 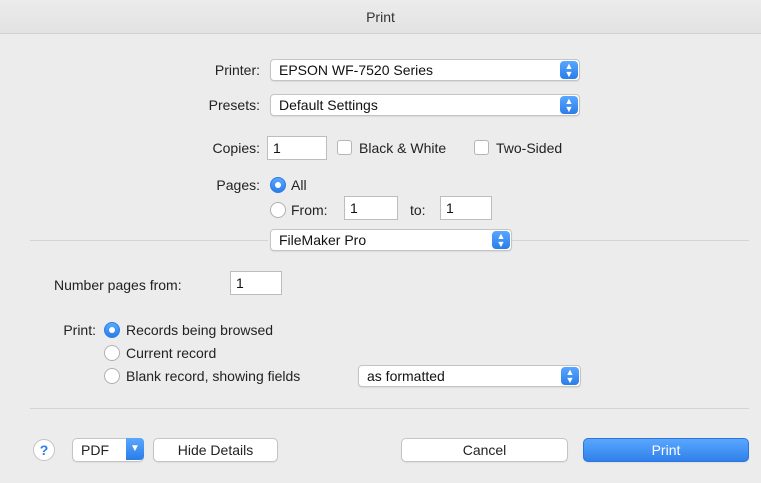 I want to click on blank-record-radio, so click(x=112, y=376).